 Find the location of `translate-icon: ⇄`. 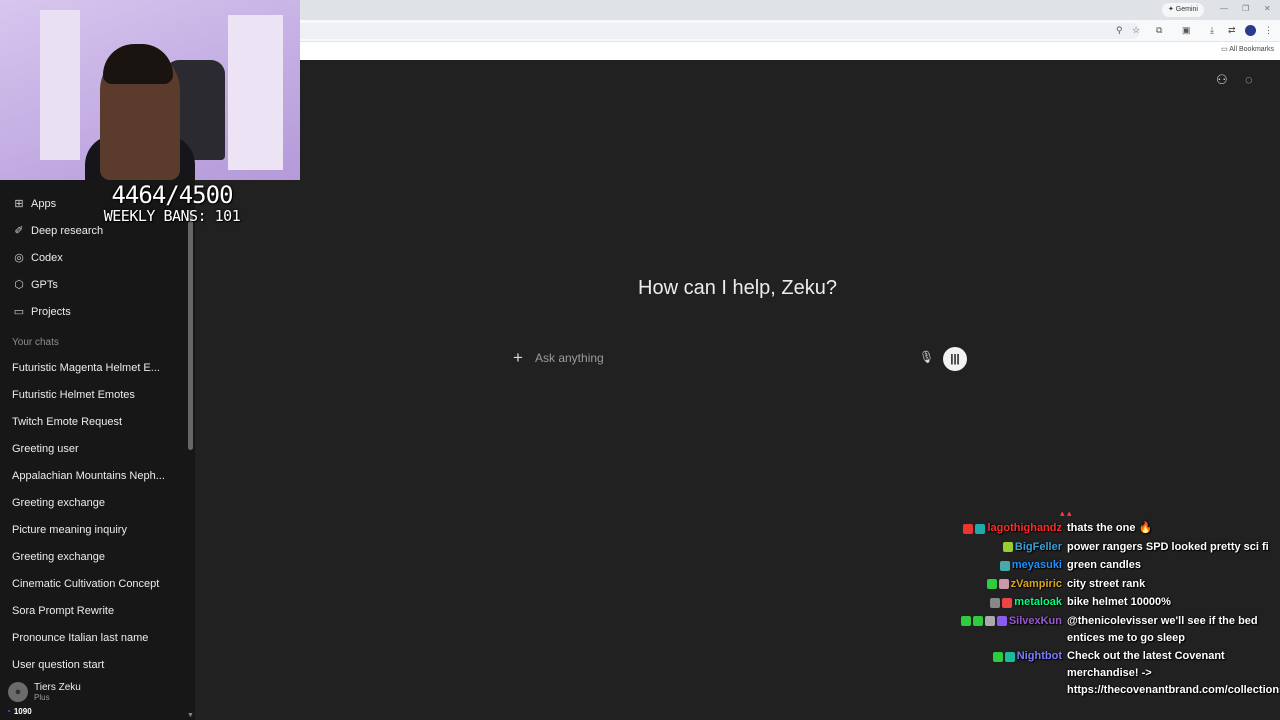

translate-icon: ⇄ is located at coordinates (1232, 30).